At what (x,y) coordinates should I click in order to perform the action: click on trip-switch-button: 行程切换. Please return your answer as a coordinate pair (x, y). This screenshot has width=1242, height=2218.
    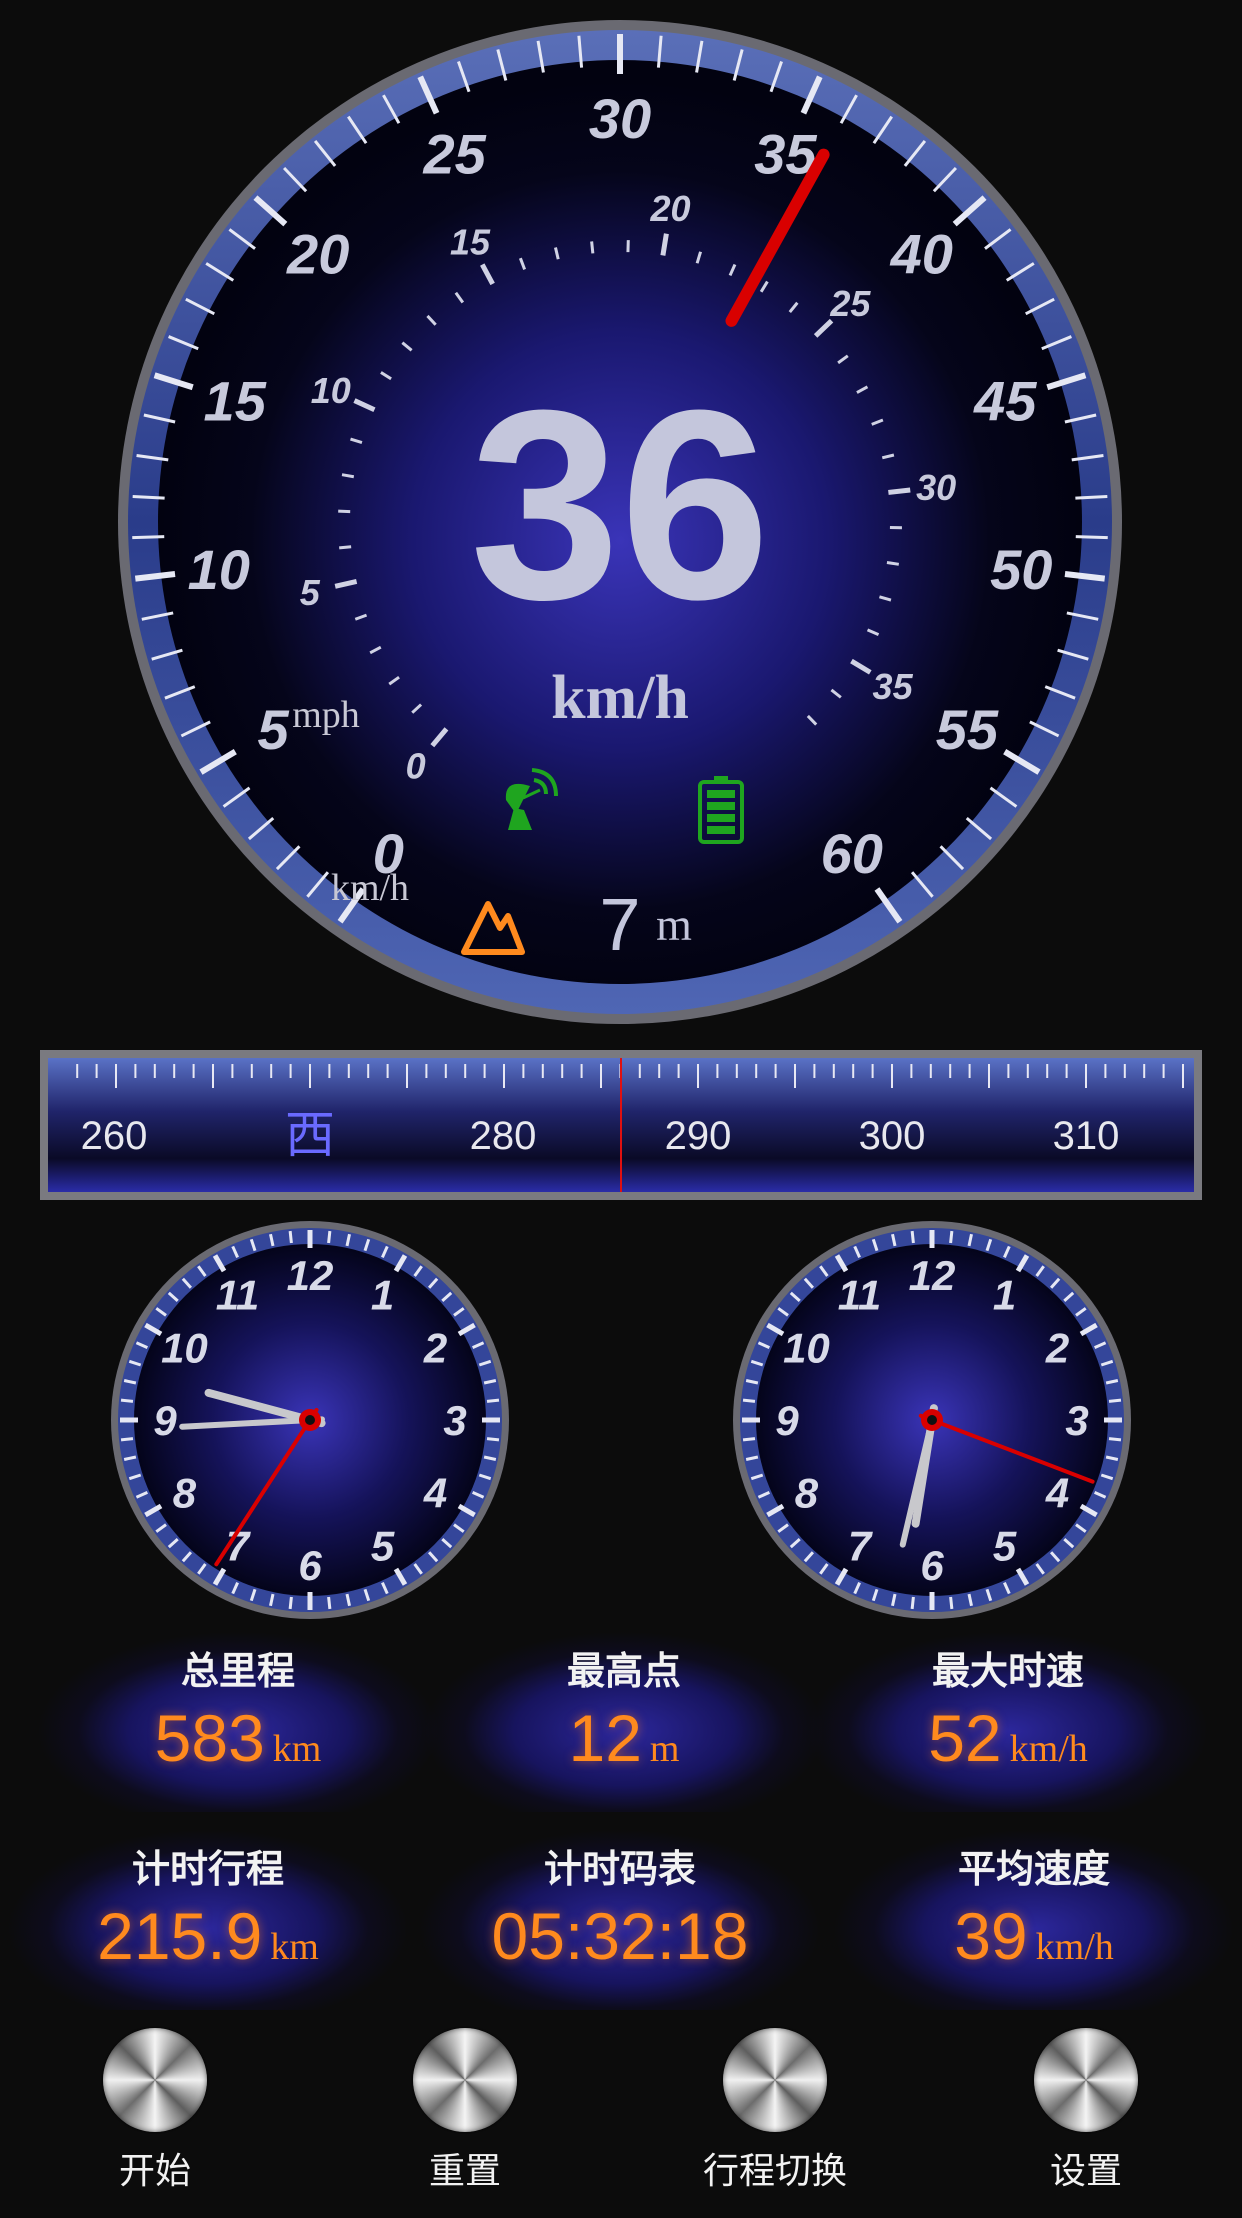
    Looking at the image, I should click on (775, 2123).